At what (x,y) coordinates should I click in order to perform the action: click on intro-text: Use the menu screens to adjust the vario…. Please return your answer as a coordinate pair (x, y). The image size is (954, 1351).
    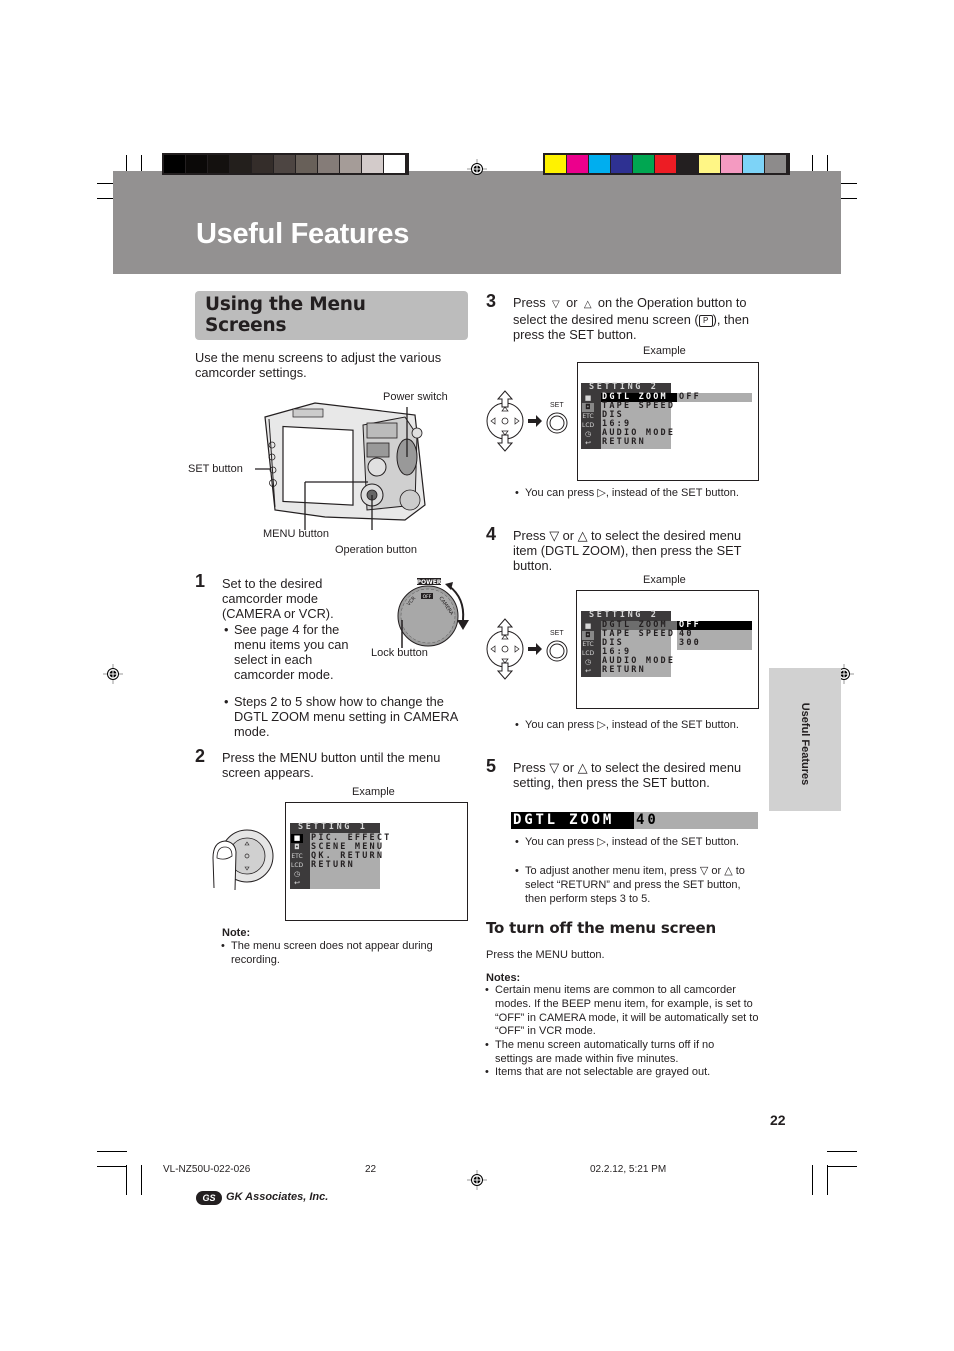
    Looking at the image, I should click on (318, 365).